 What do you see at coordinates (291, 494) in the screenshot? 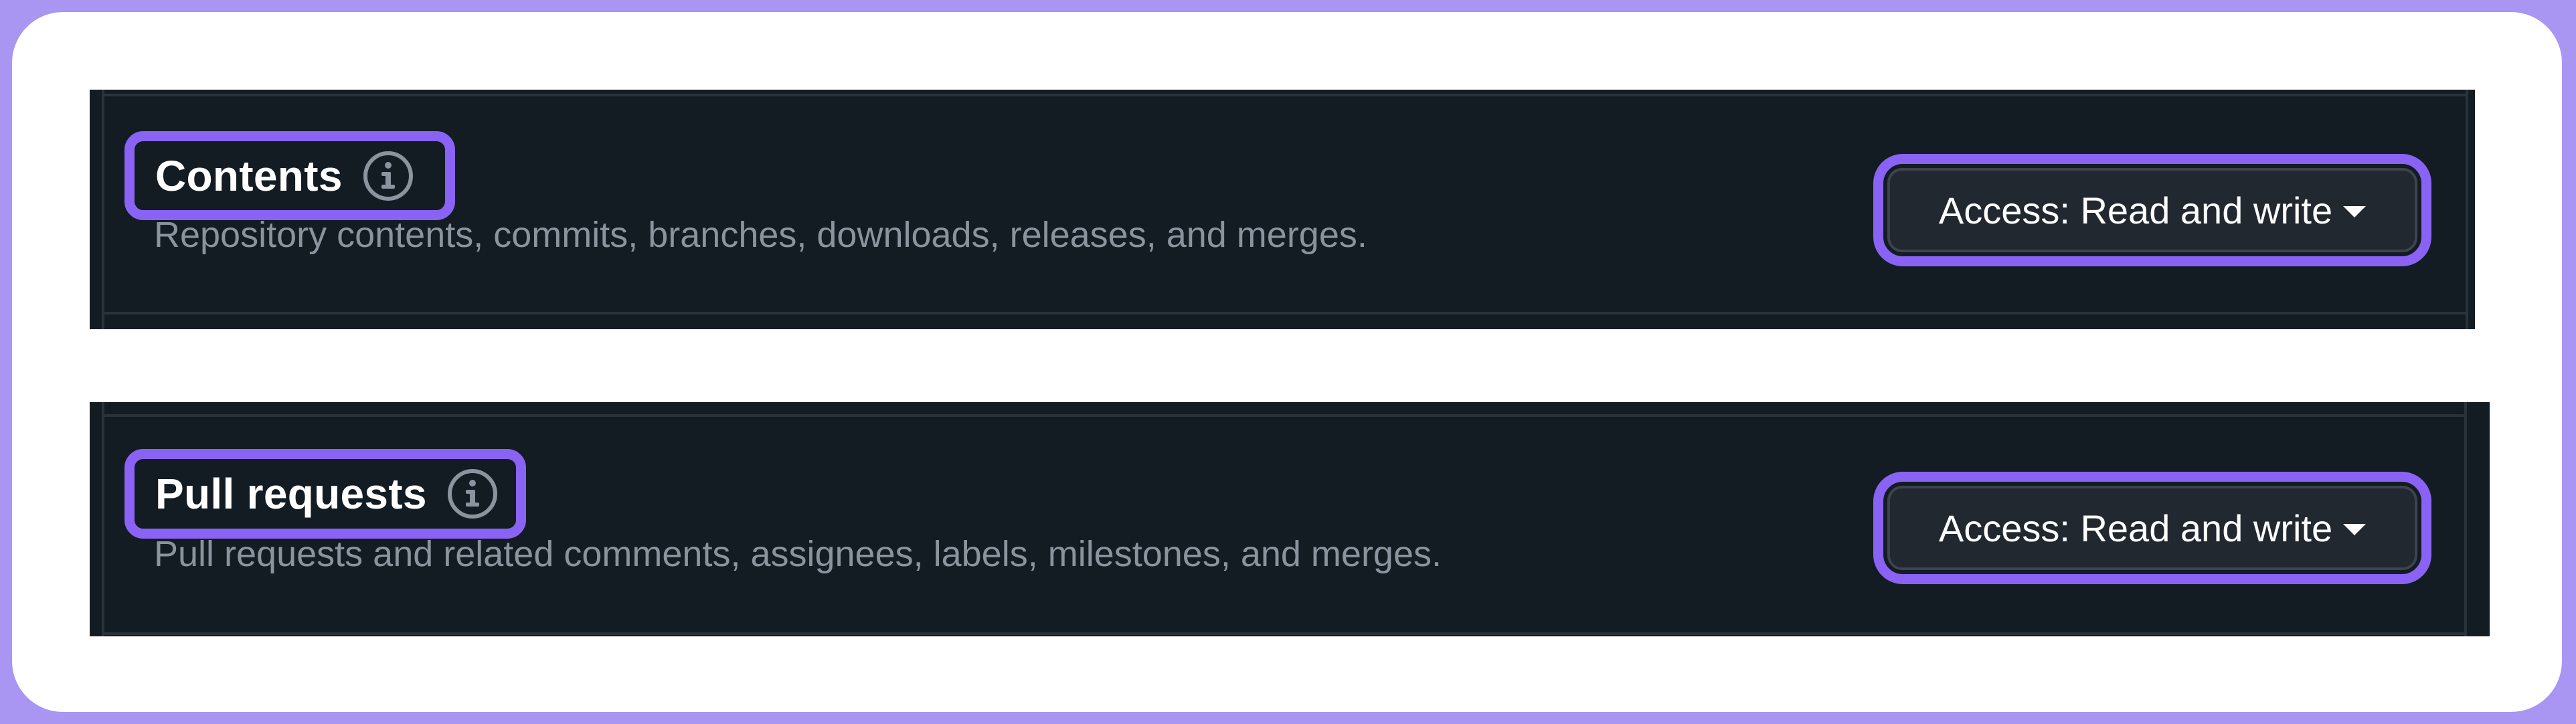
I see `permission-title: Pull requests` at bounding box center [291, 494].